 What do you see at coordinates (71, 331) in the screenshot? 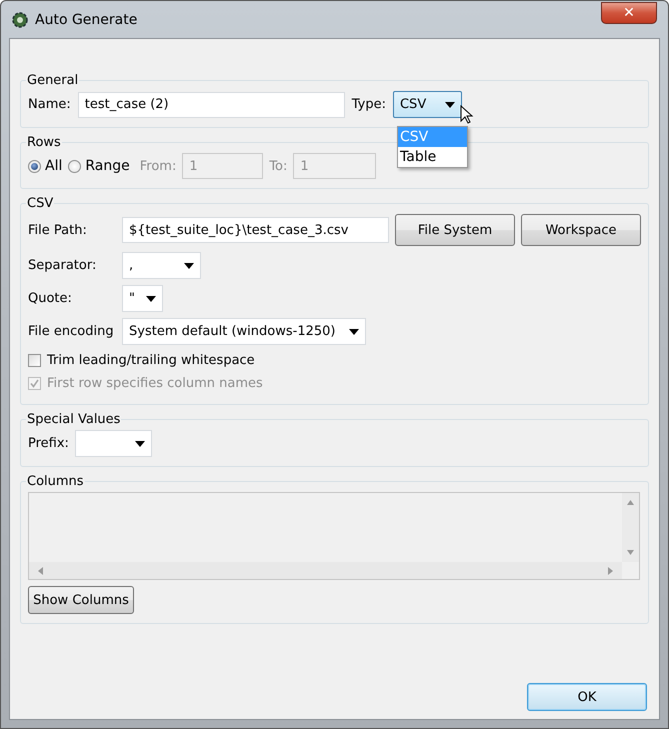
I see `field-label: File encoding` at bounding box center [71, 331].